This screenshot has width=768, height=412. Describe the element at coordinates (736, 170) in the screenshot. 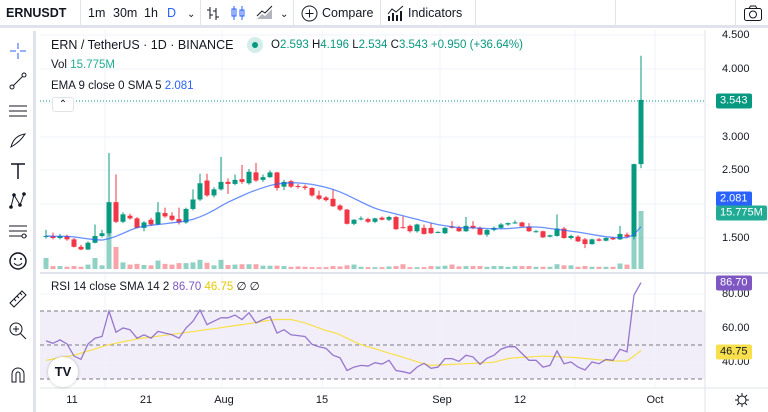

I see `price-tick: 2.500` at that location.